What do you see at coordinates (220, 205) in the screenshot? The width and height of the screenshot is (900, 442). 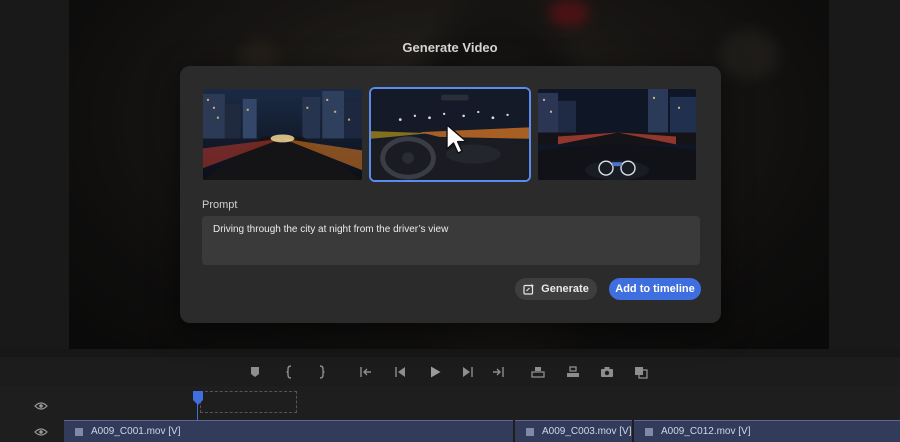 I see `prompt-label: Prompt` at bounding box center [220, 205].